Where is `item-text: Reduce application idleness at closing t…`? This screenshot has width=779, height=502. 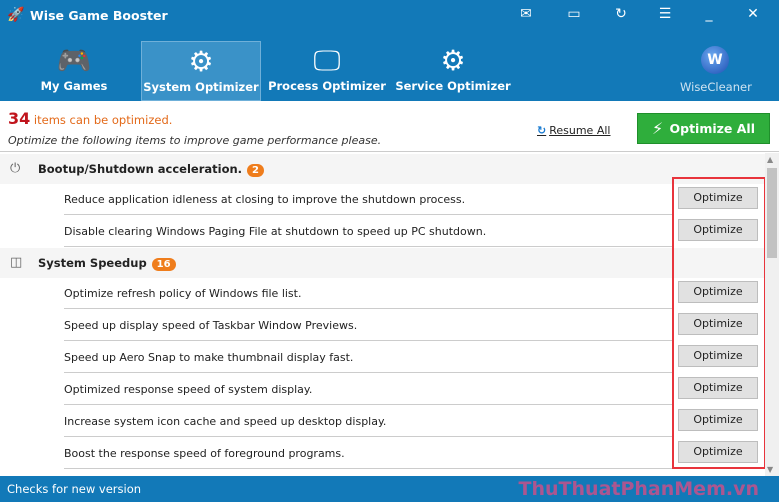
item-text: Reduce application idleness at closing t… is located at coordinates (265, 199).